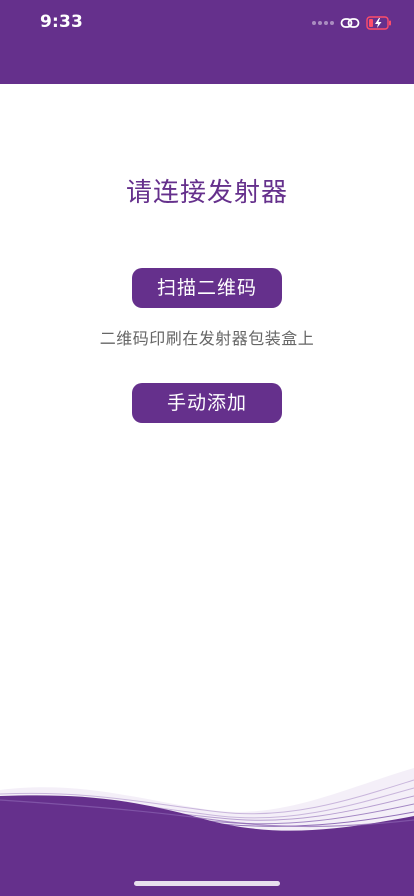 Image resolution: width=414 pixels, height=896 pixels. What do you see at coordinates (207, 288) in the screenshot?
I see `scan-qr-code-button: 扫描二维码` at bounding box center [207, 288].